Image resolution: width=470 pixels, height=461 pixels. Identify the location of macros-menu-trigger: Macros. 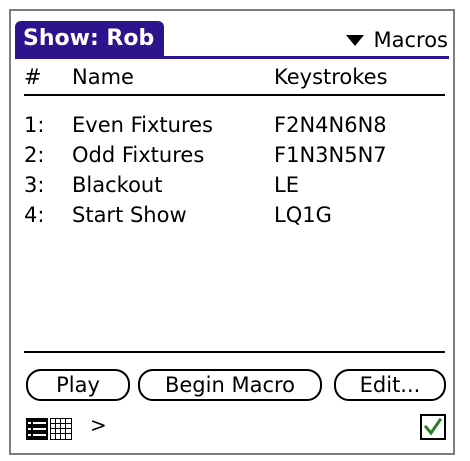
(397, 40).